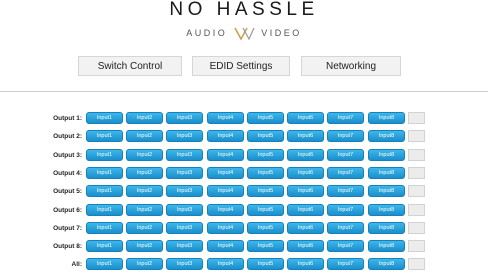 Image resolution: width=488 pixels, height=274 pixels. What do you see at coordinates (241, 66) in the screenshot?
I see `edid-settings-button: EDID Settings` at bounding box center [241, 66].